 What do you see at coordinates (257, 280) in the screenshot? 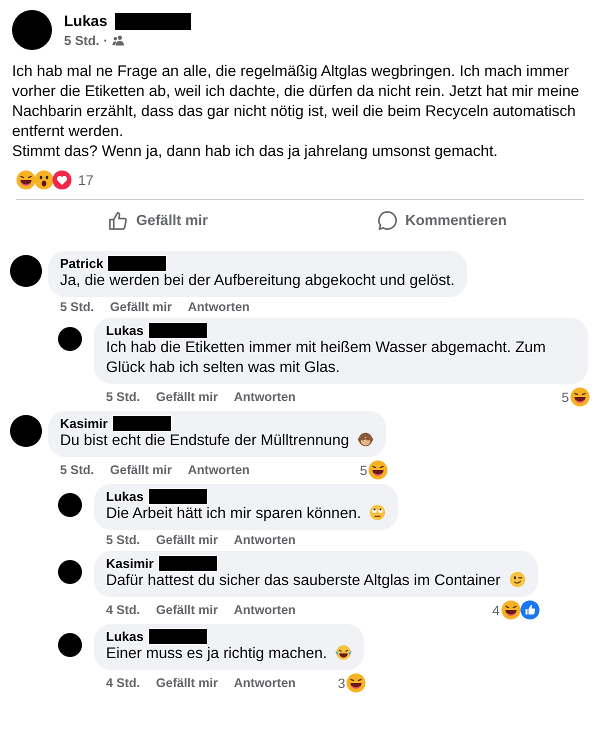
I see `comment-text: Ja, die werden bei der Aufbereitung abgekocht und gelöst.` at bounding box center [257, 280].